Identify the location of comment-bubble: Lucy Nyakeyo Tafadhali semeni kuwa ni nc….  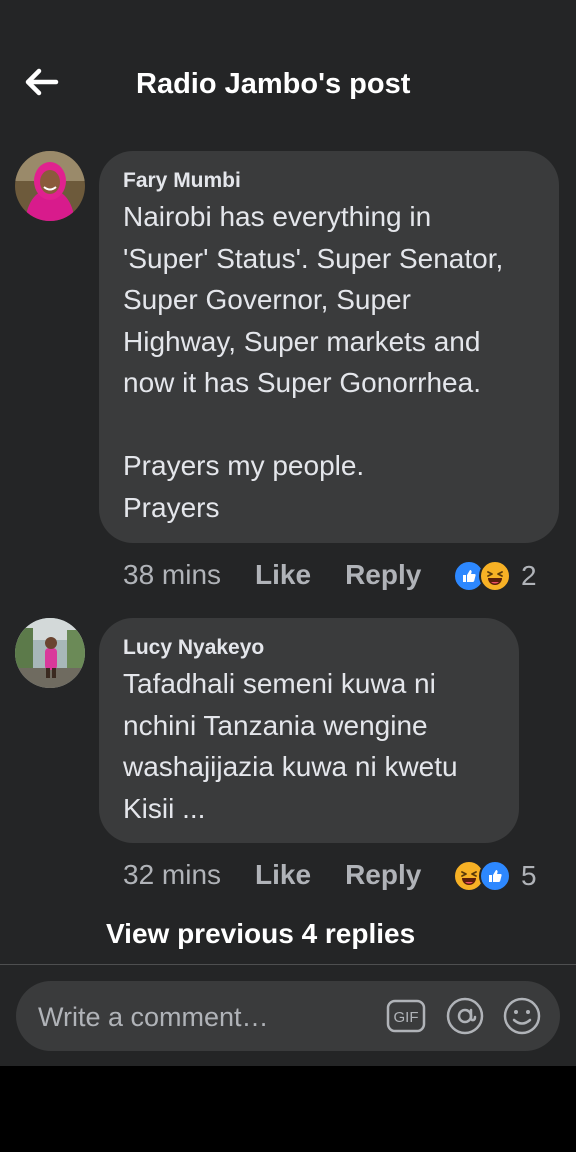
(309, 730).